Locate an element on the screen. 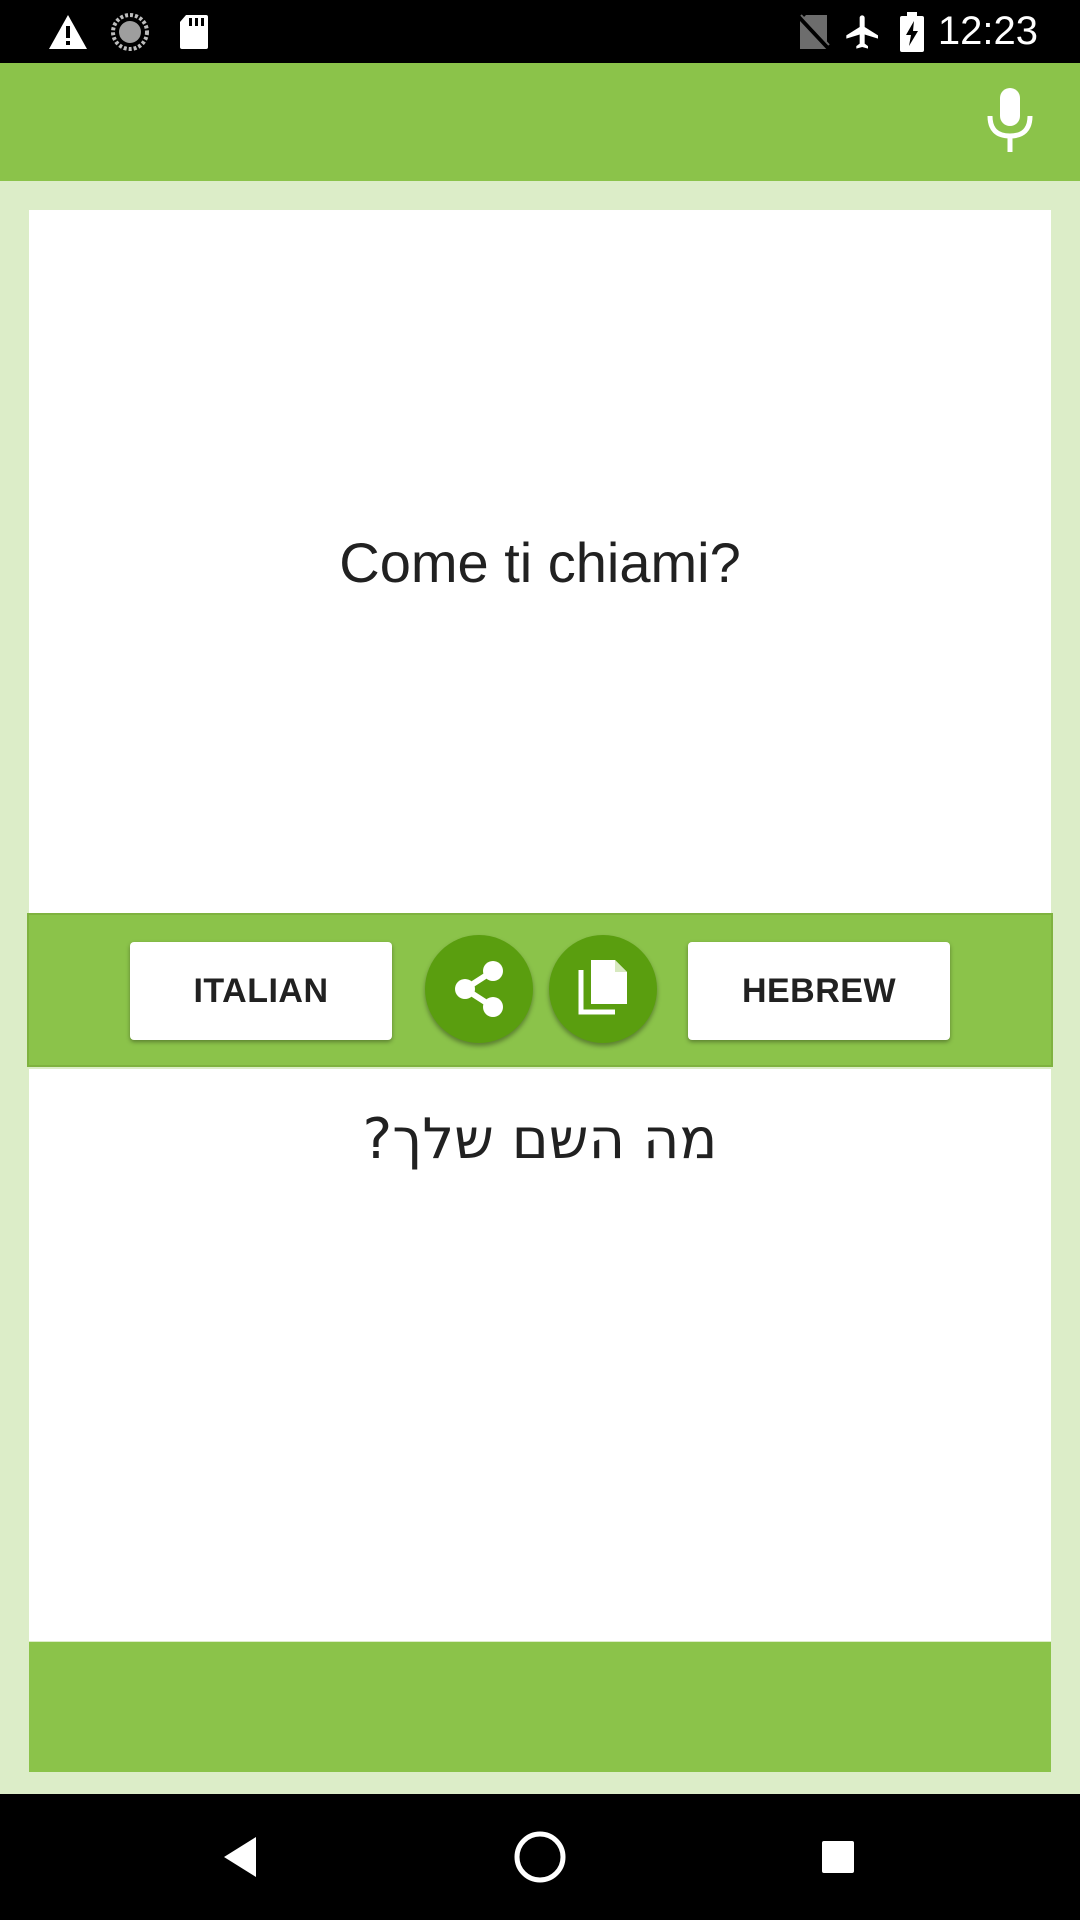 Image resolution: width=1080 pixels, height=1920 pixels. navigation-bar is located at coordinates (540, 1857).